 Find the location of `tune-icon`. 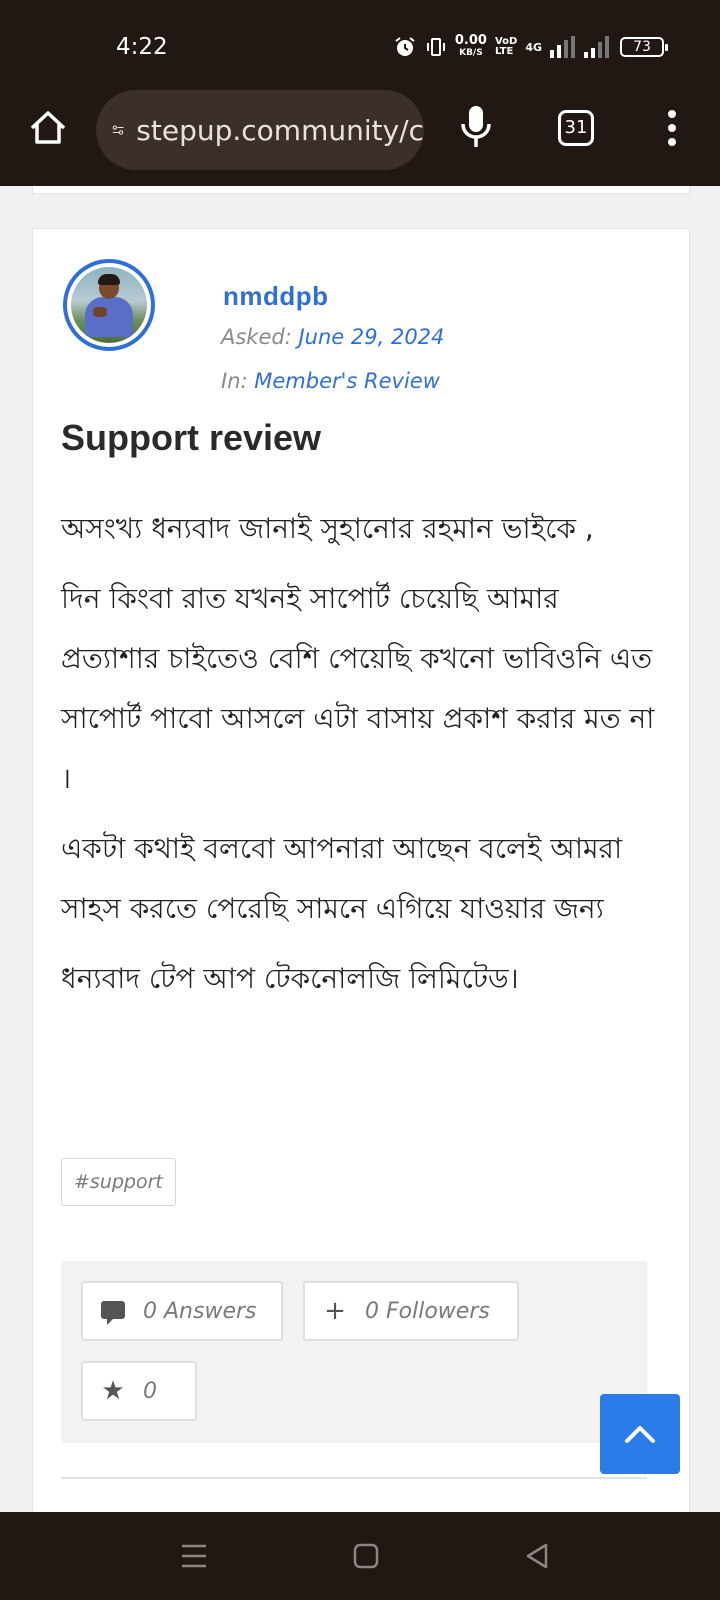

tune-icon is located at coordinates (118, 130).